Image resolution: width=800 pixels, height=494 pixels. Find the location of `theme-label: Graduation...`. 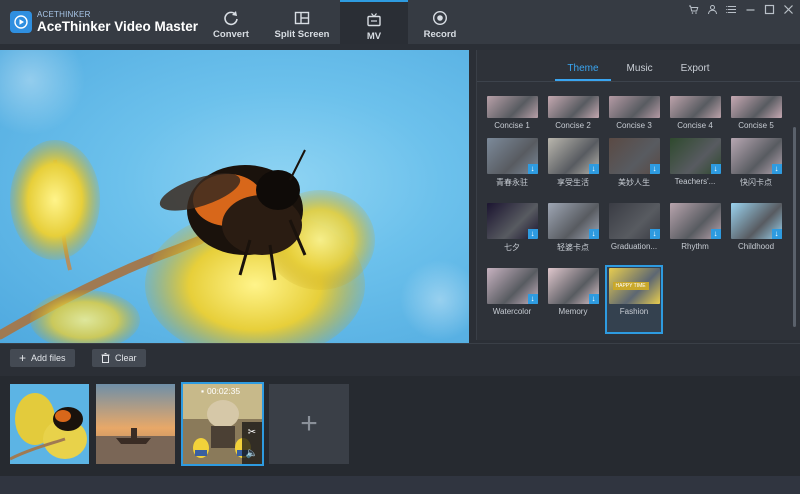

theme-label: Graduation... is located at coordinates (634, 246).